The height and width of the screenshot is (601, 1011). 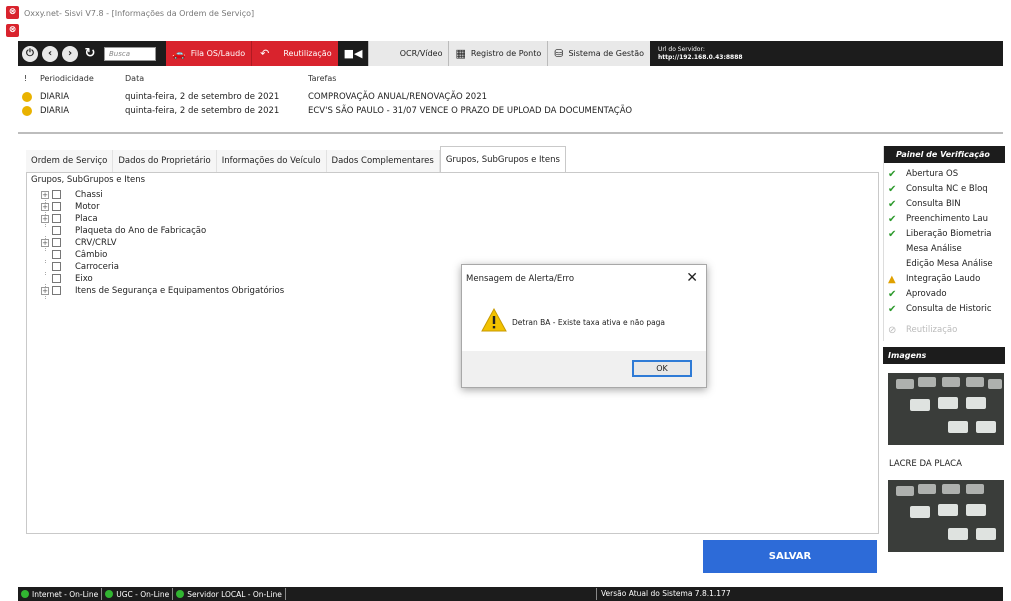 I want to click on reutilizacao-label: Reutilização, so click(x=307, y=53).